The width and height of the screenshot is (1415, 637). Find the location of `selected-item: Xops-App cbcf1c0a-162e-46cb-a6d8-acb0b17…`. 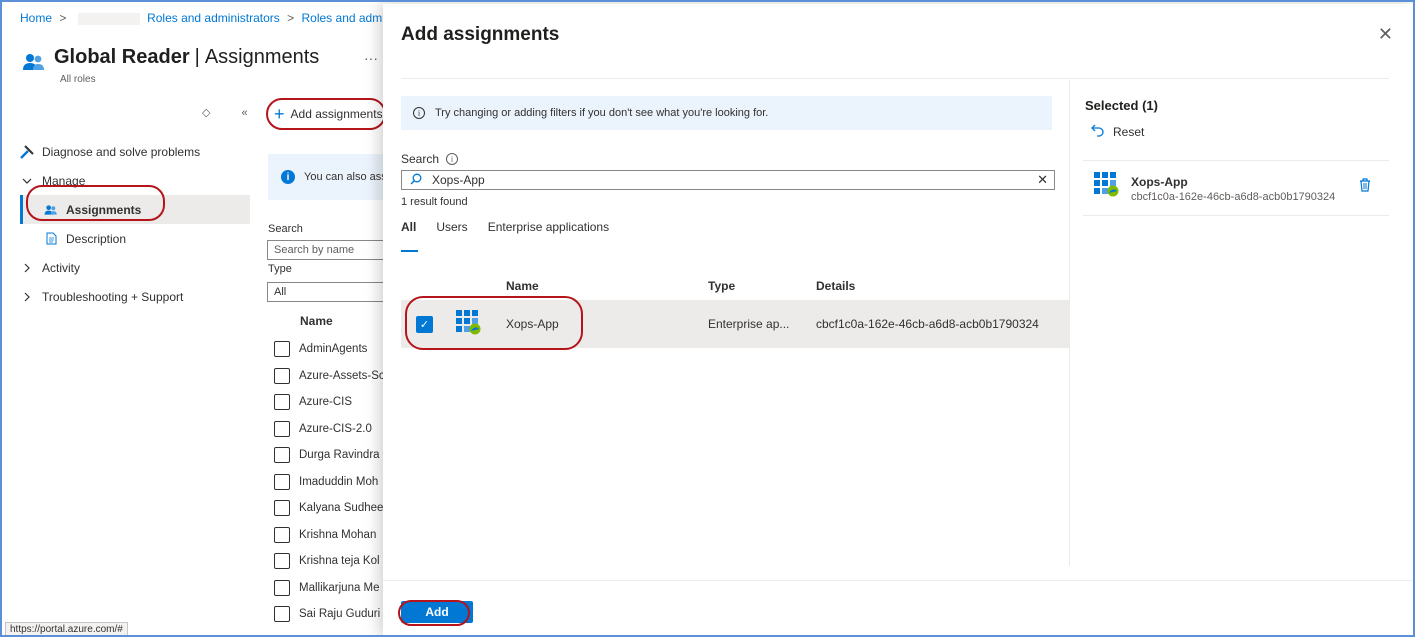

selected-item: Xops-App cbcf1c0a-162e-46cb-a6d8-acb0b17… is located at coordinates (1236, 188).